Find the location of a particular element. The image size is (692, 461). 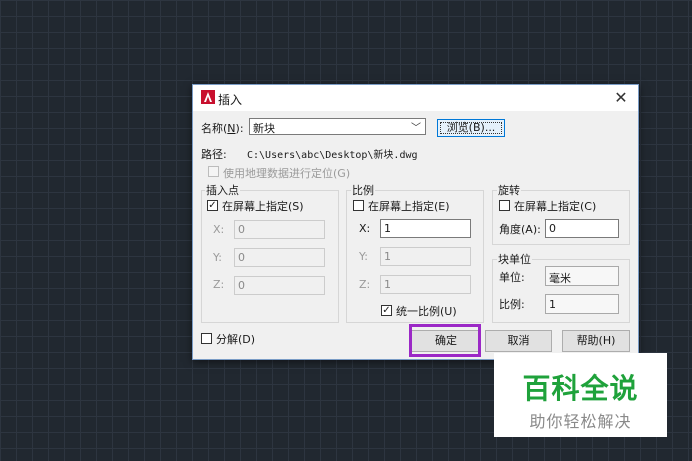

geo-label: 使用地理数据进行定位(G) is located at coordinates (287, 173).